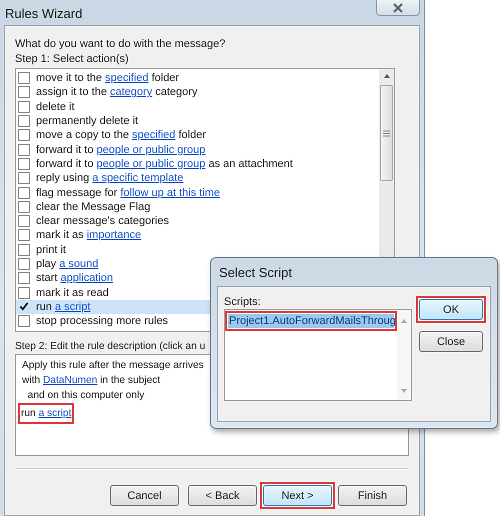  I want to click on close-button, so click(398, 8).